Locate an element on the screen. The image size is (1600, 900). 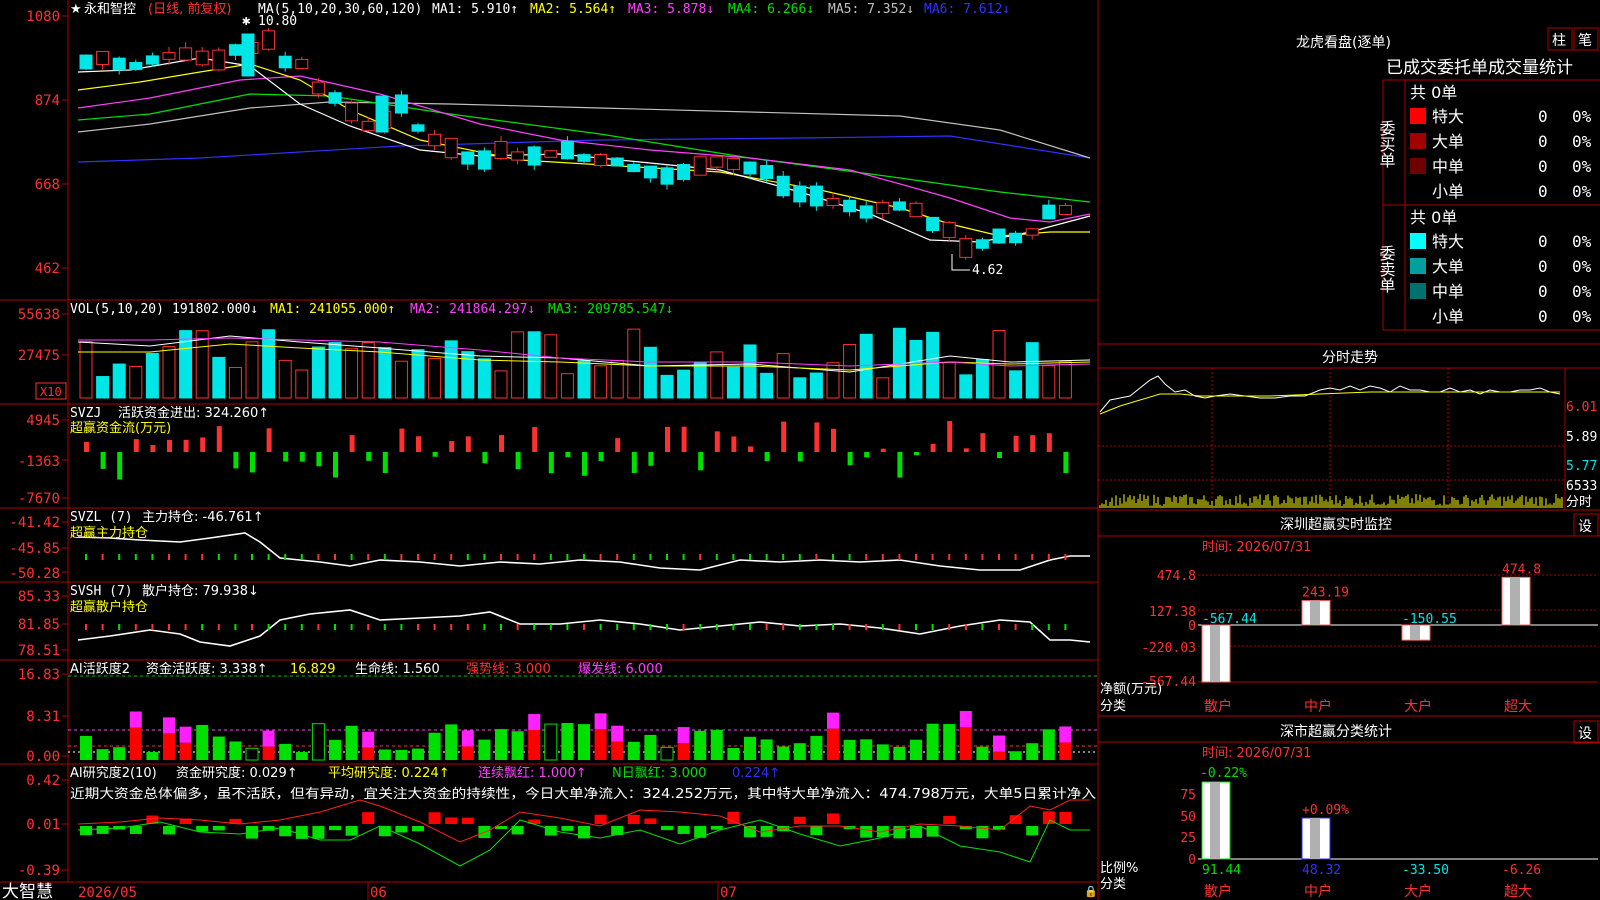
svg-text: 超赢资金流(万元) is located at coordinates (120, 428).